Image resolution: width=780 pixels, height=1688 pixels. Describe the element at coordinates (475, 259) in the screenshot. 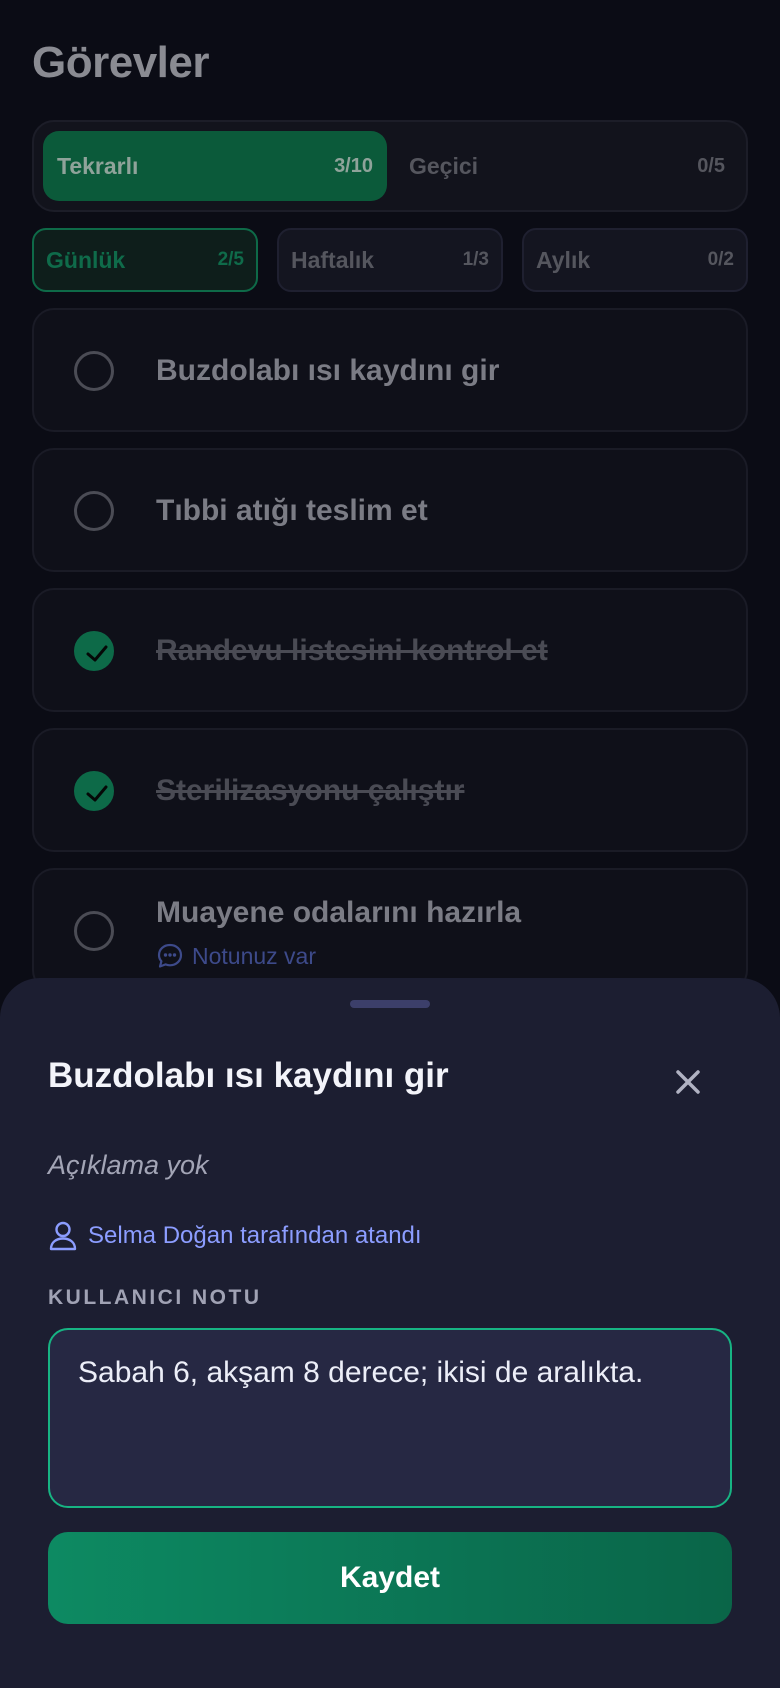

I see `filter-count: 1/3` at that location.